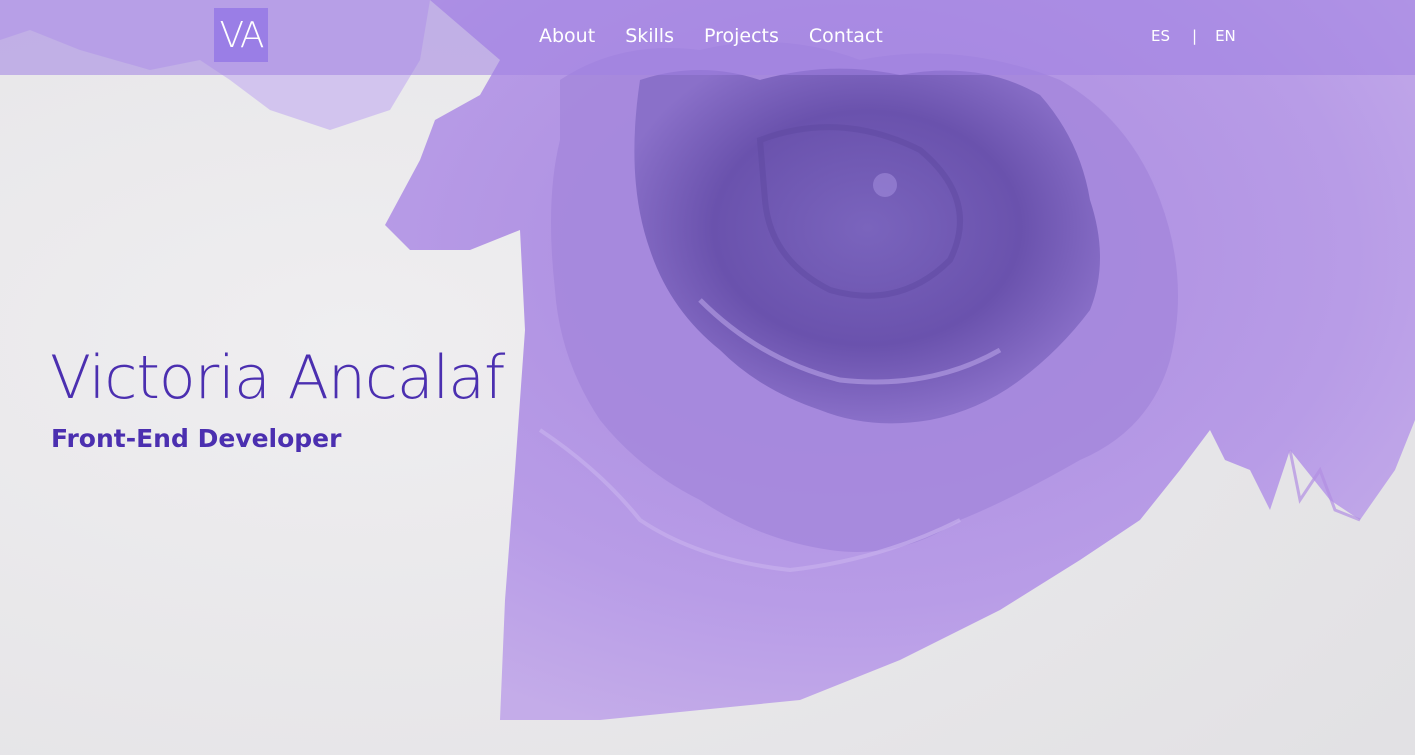 The image size is (1415, 755). Describe the element at coordinates (241, 35) in the screenshot. I see `logo-va: VA` at that location.